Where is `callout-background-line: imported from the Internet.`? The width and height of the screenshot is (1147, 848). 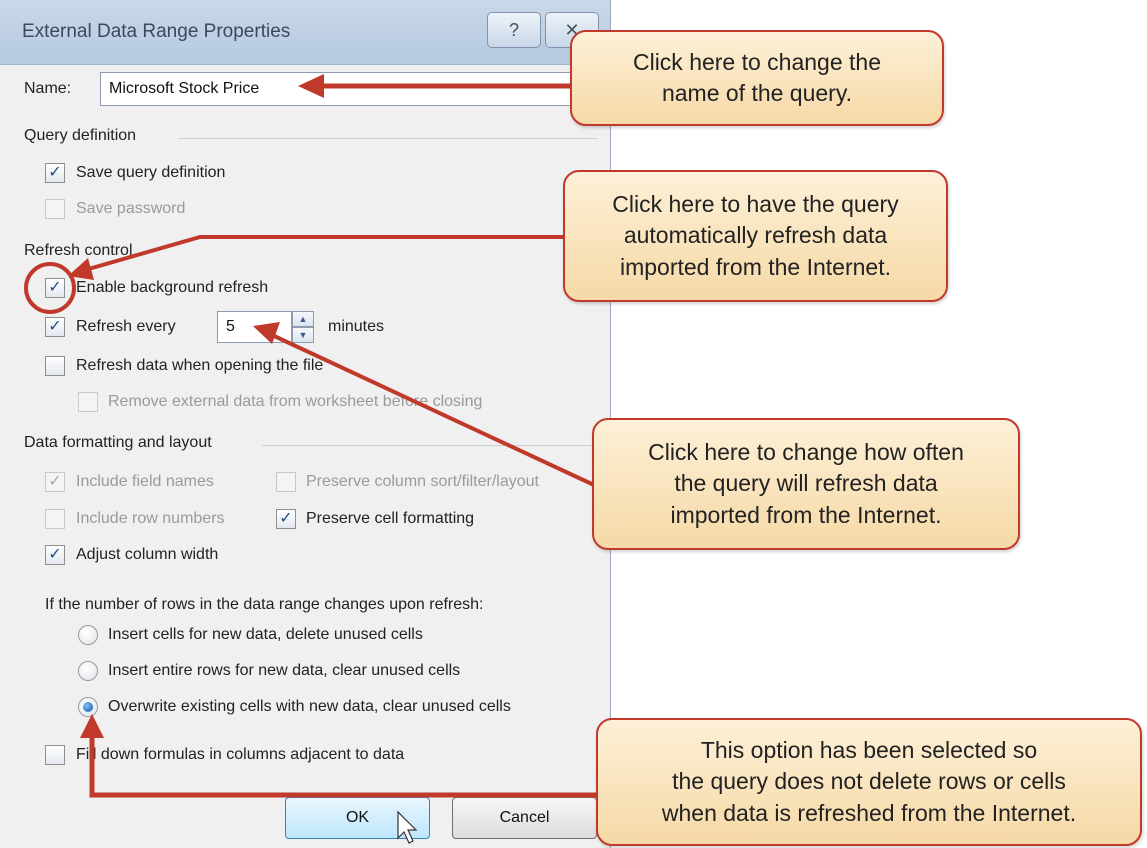 callout-background-line: imported from the Internet. is located at coordinates (755, 266).